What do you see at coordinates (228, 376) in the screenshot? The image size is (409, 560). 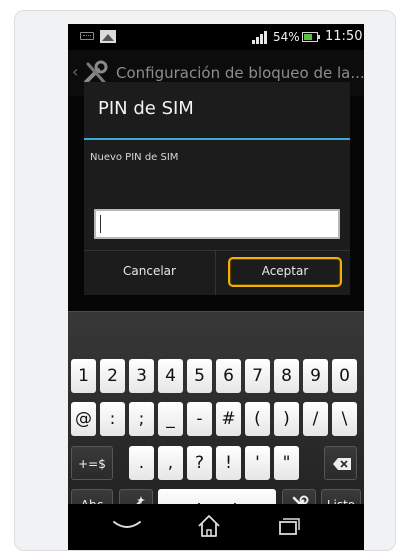 I see `key-6: 6` at bounding box center [228, 376].